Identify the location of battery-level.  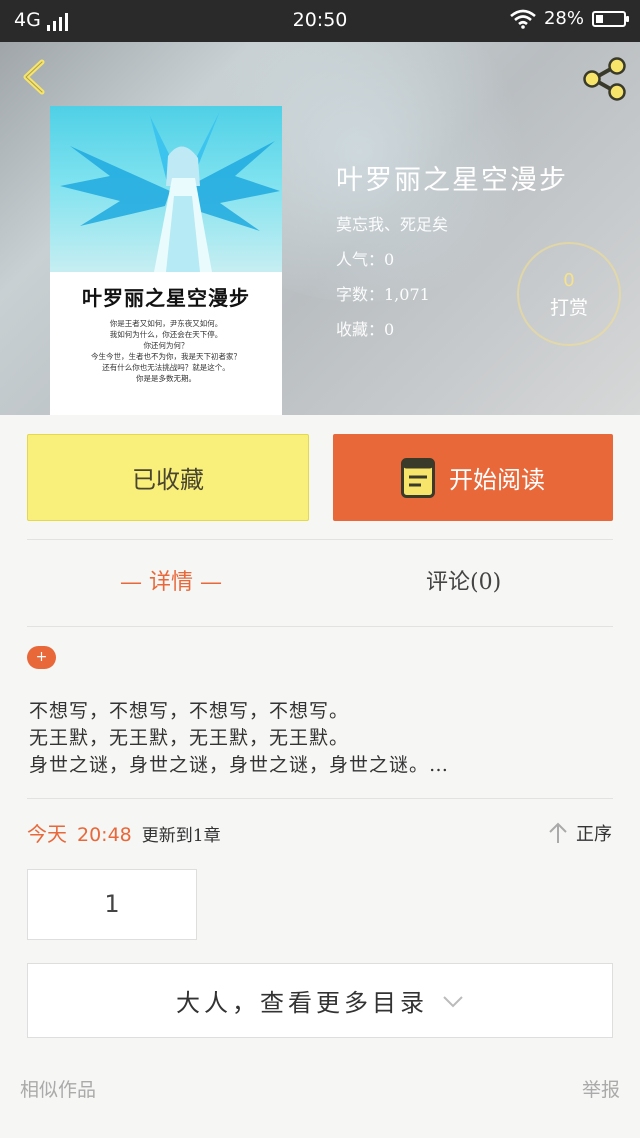
(600, 18).